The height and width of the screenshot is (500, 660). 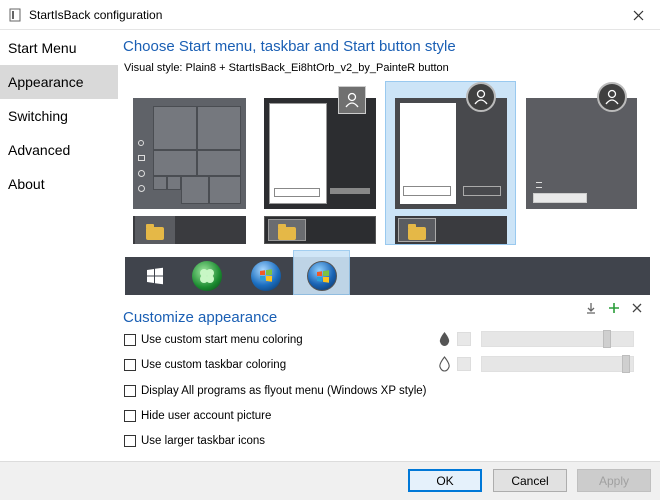 I want to click on windows-7-orb-icon, so click(x=266, y=276).